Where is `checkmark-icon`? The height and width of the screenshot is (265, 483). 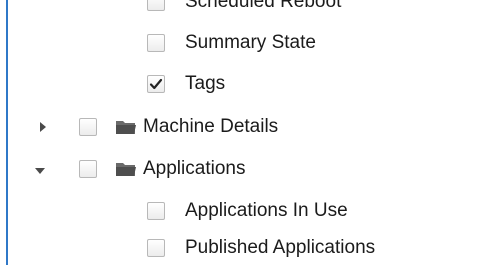
checkmark-icon is located at coordinates (156, 84).